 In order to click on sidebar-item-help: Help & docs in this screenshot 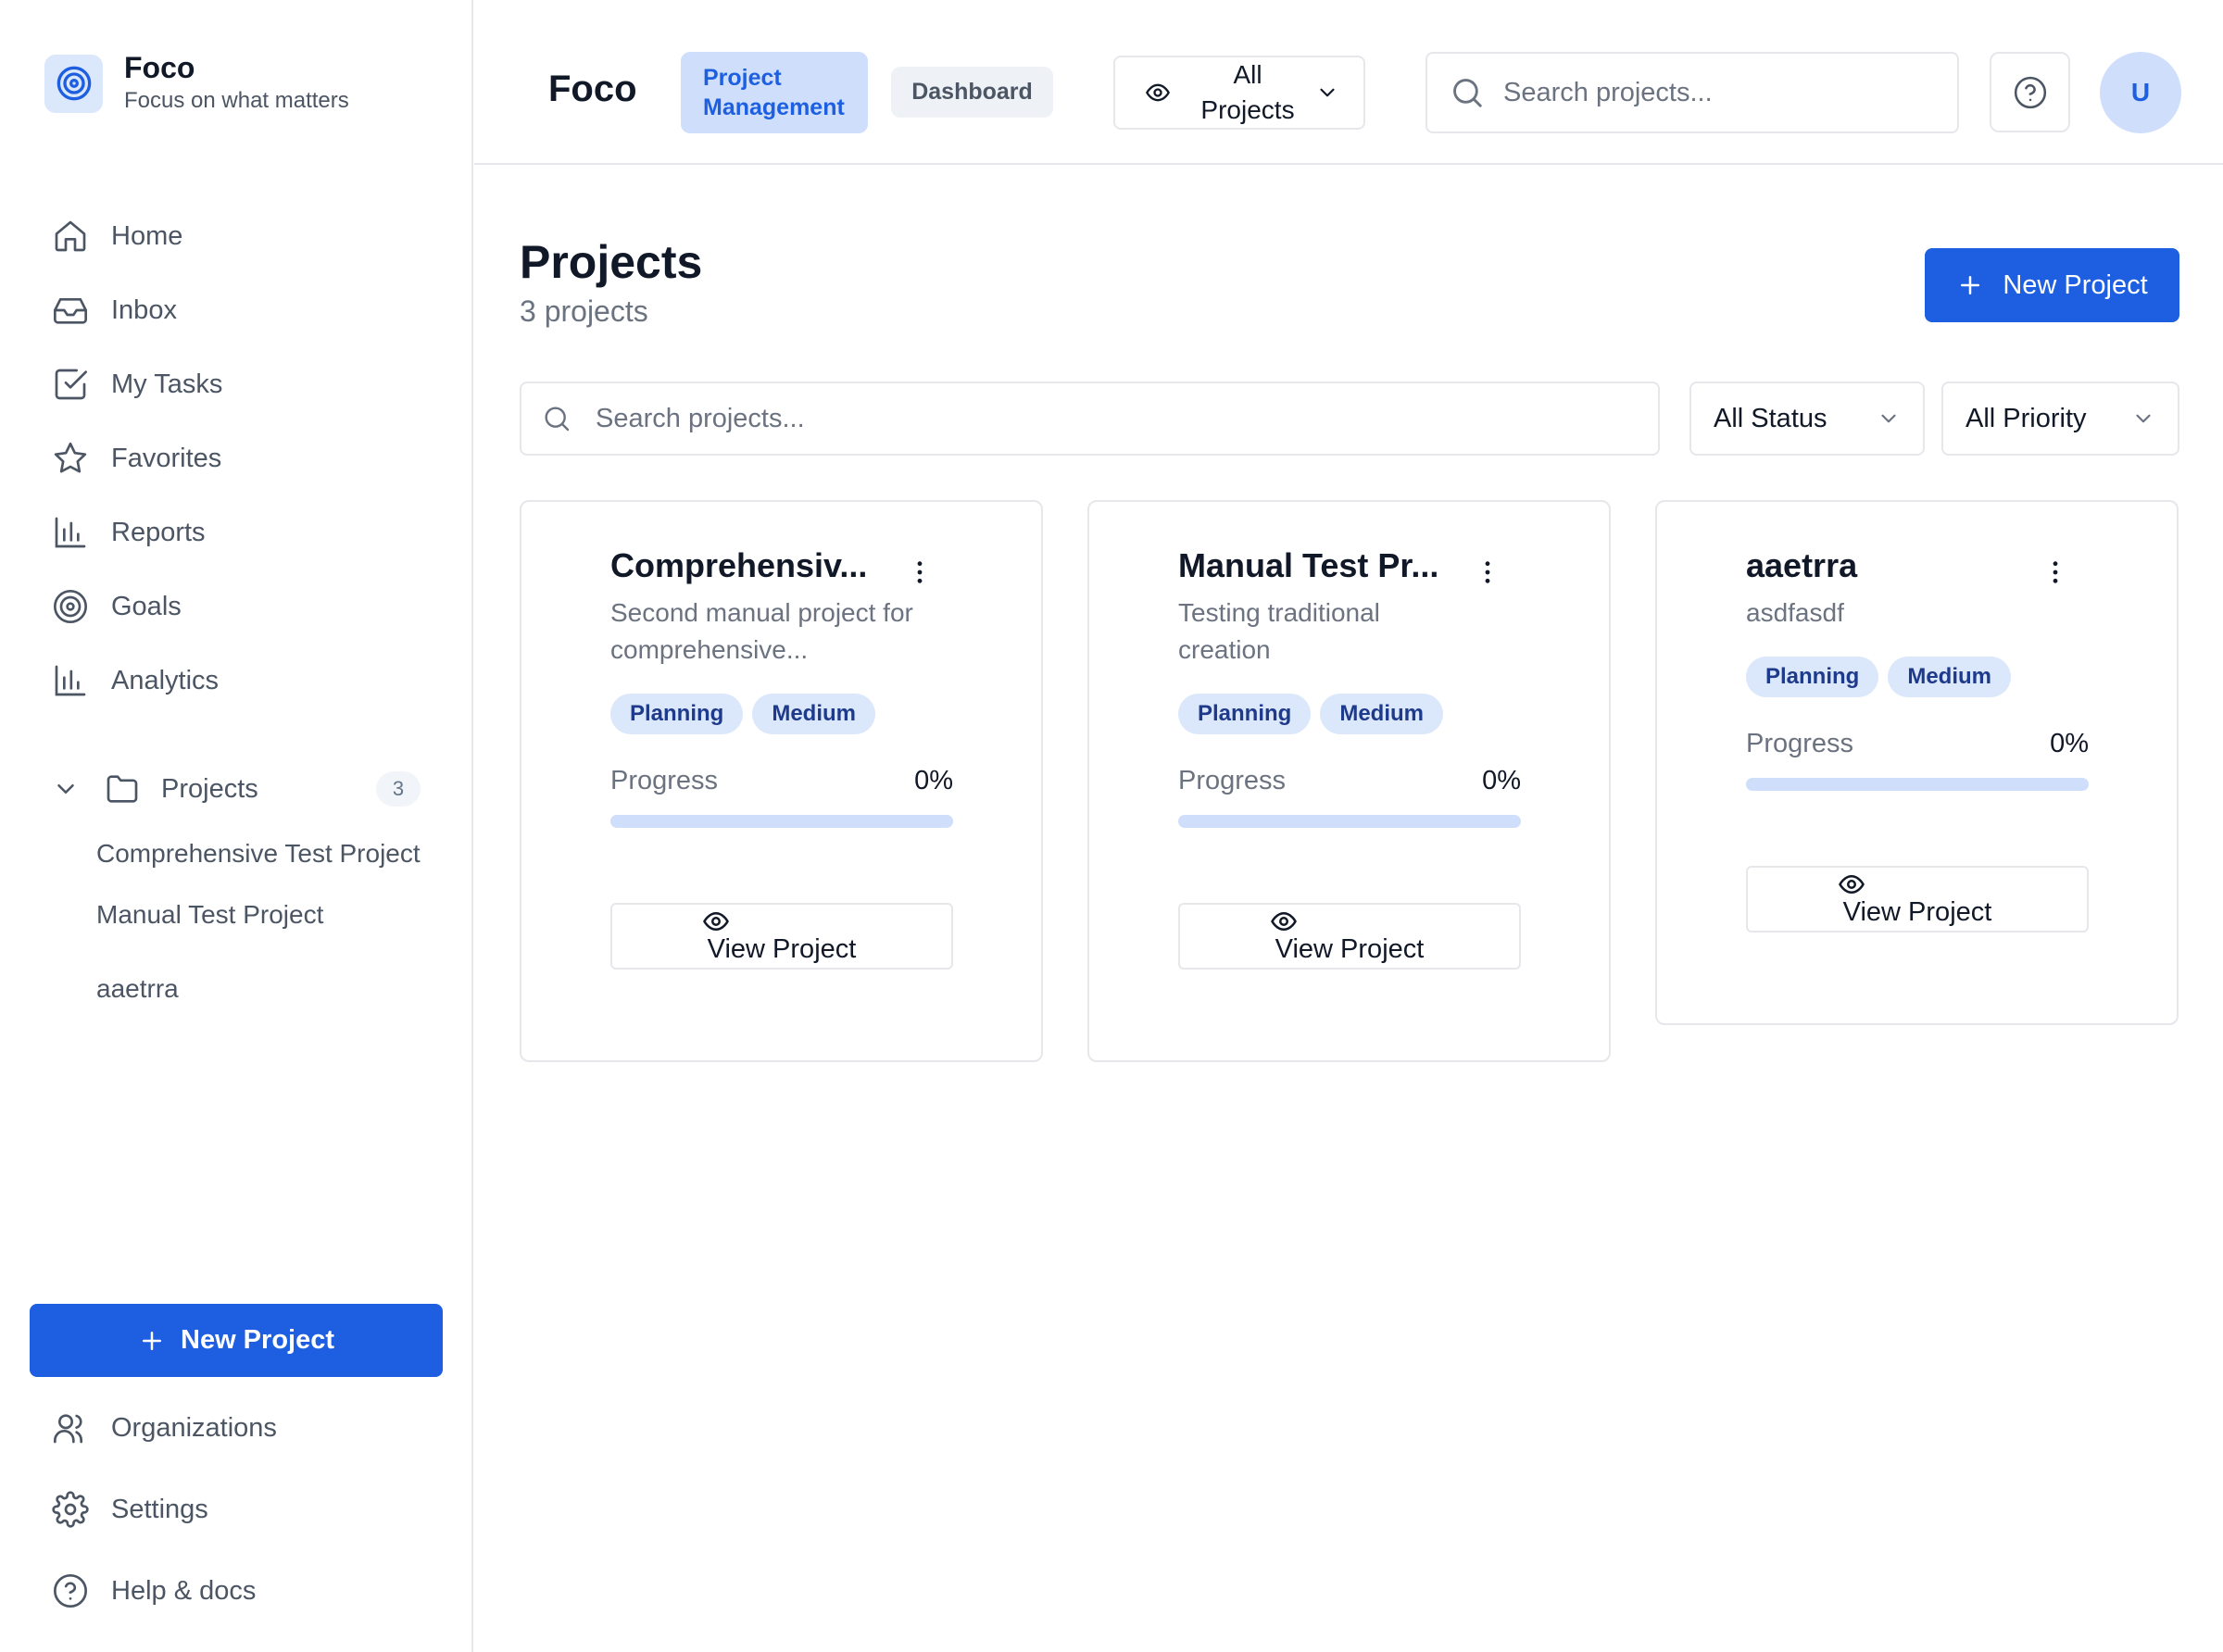, I will do `click(236, 1591)`.